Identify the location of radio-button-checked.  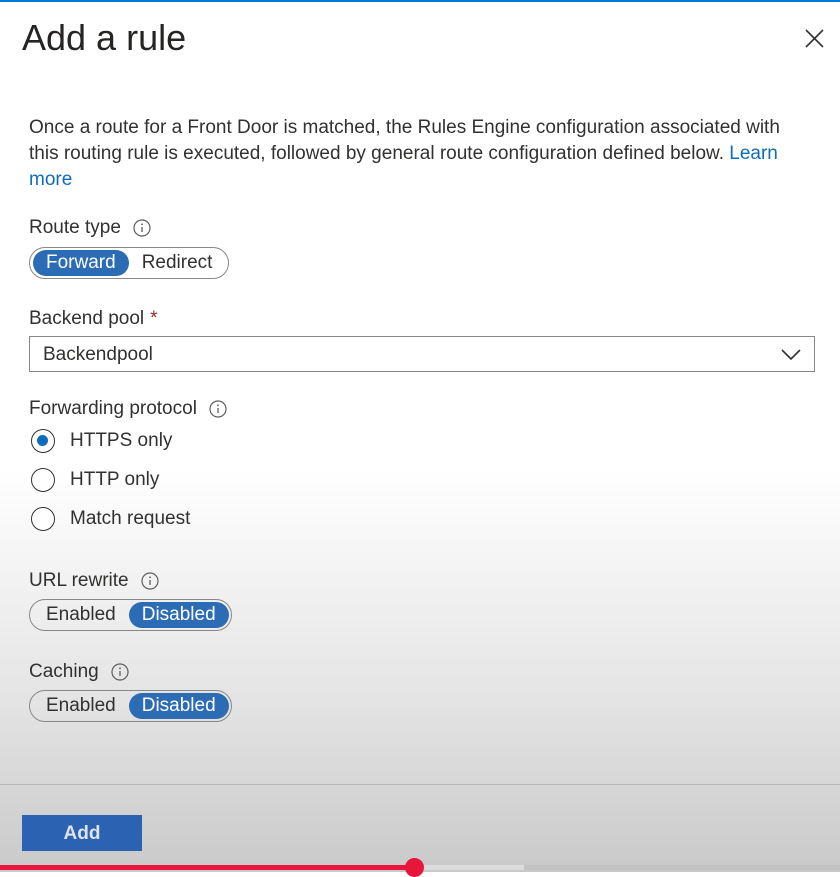
(43, 441).